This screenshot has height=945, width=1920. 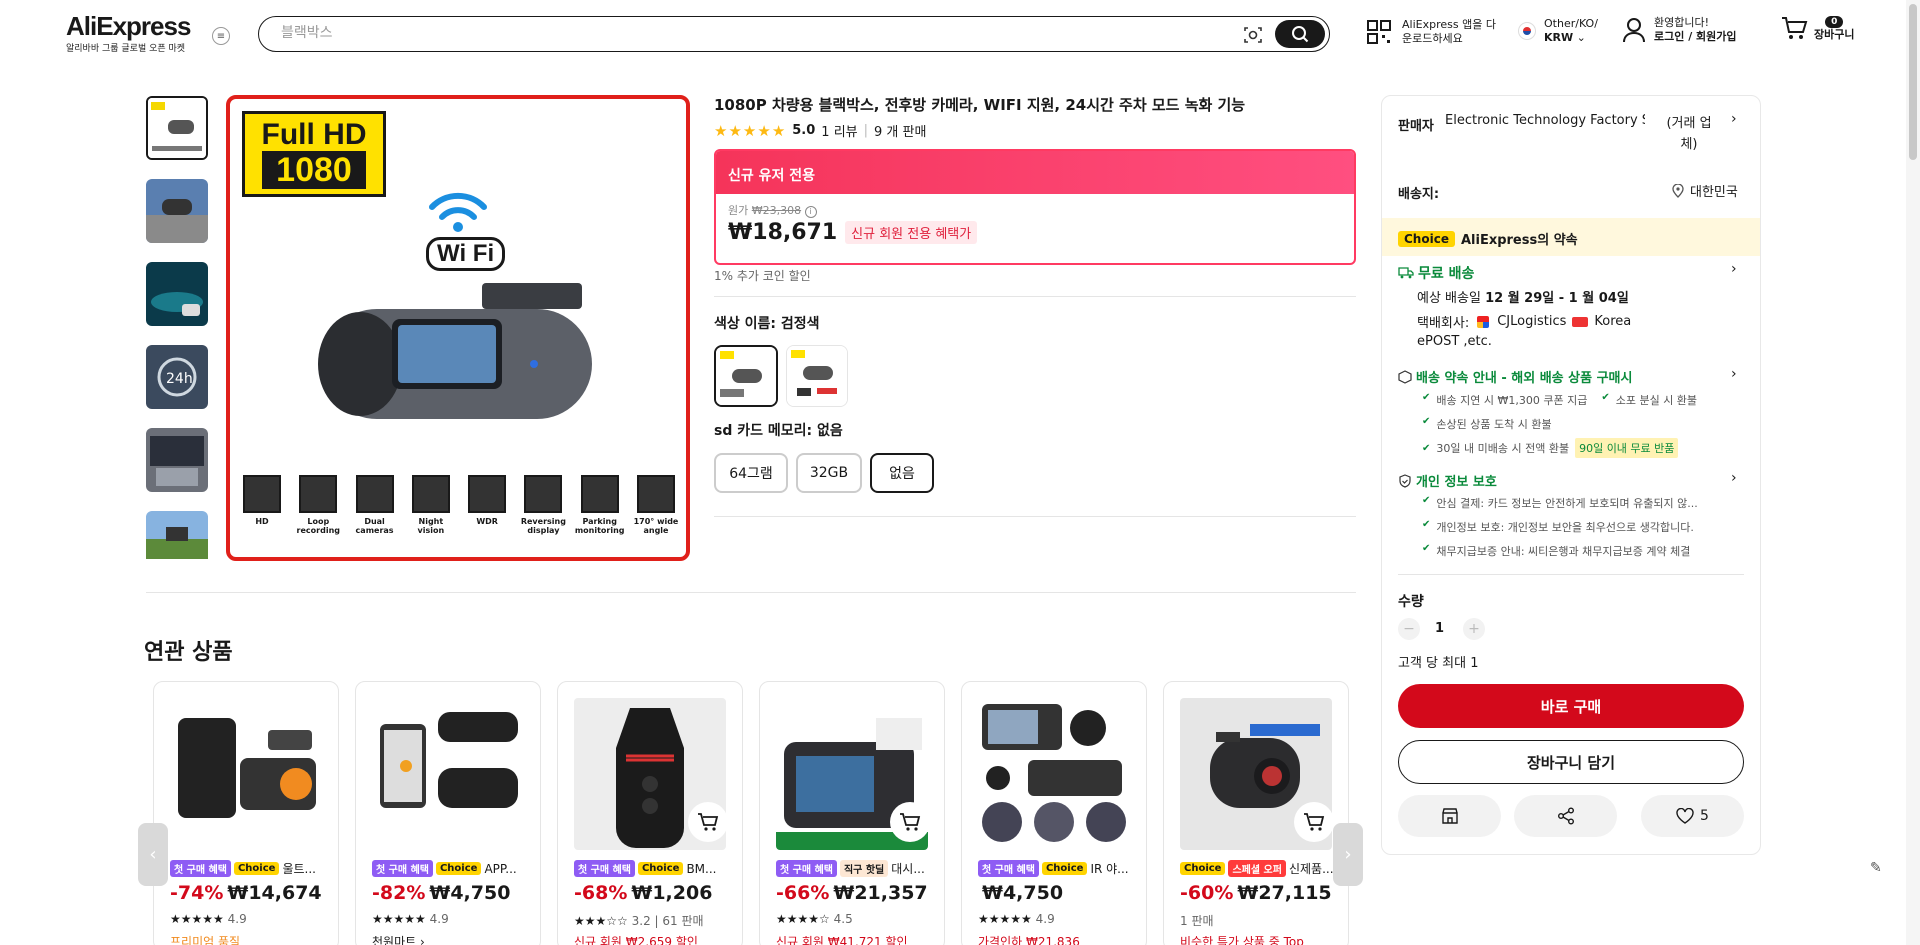 I want to click on info-icon: i, so click(x=810, y=212).